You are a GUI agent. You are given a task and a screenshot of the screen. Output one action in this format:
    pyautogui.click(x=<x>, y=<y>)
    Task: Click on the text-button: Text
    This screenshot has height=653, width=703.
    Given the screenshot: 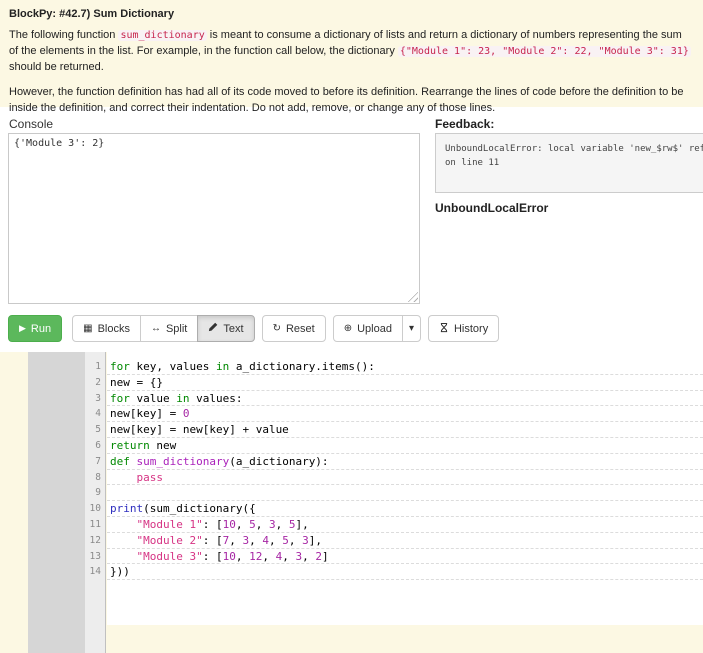 What is the action you would take?
    pyautogui.click(x=226, y=328)
    